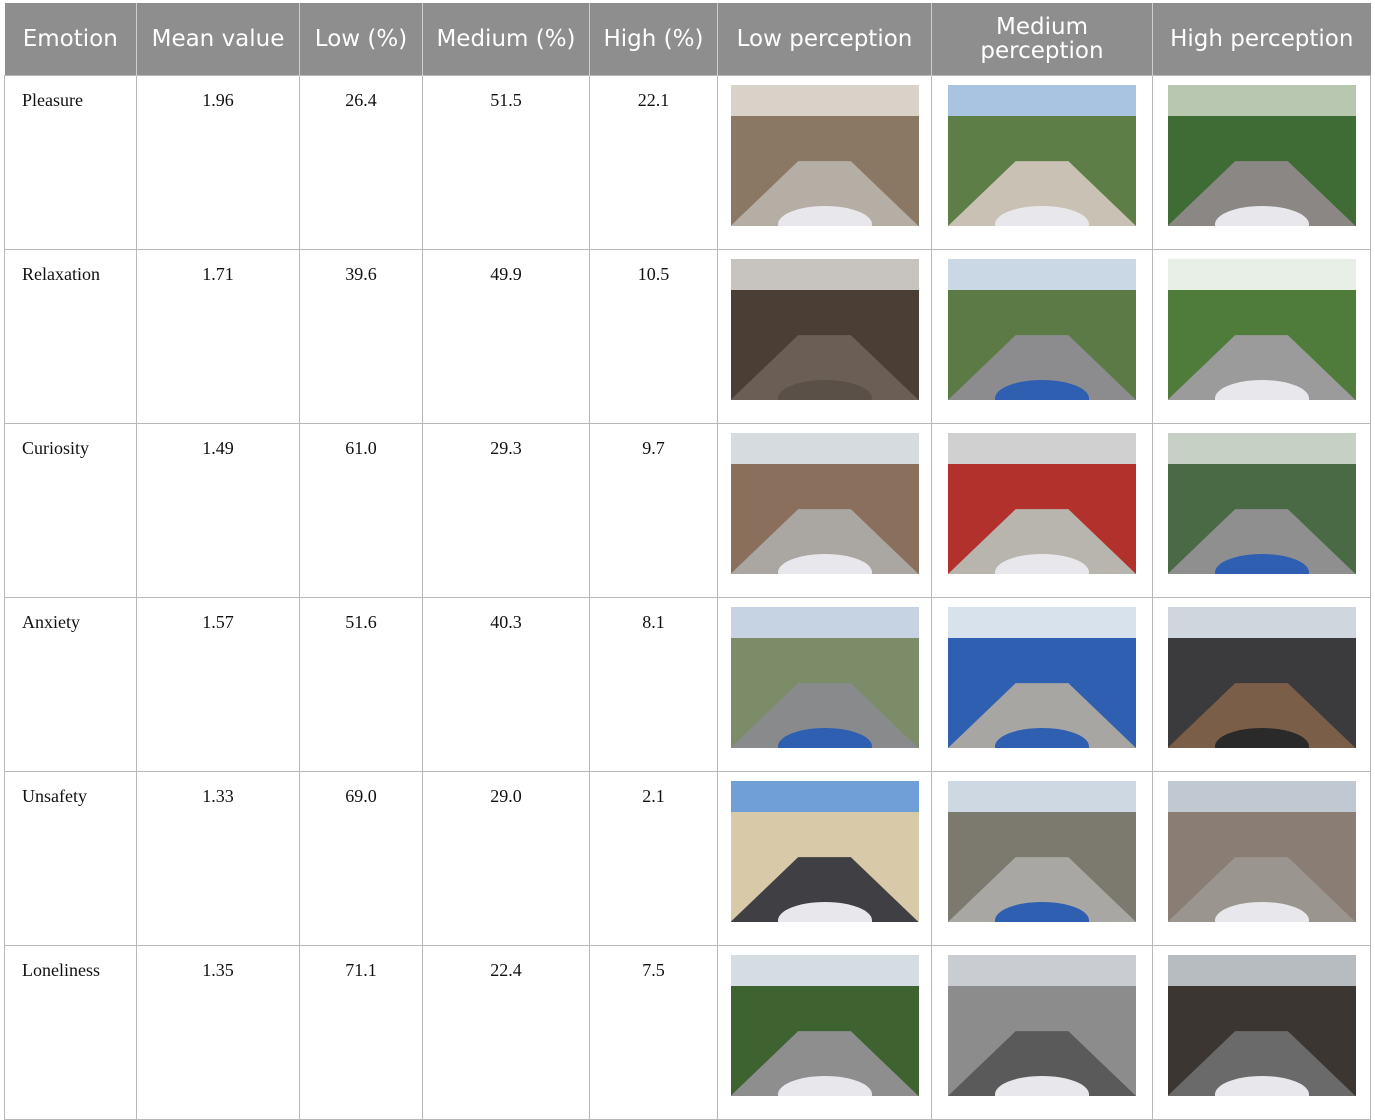 Image resolution: width=1375 pixels, height=1120 pixels. I want to click on low-percent-cell: 39.6, so click(361, 336).